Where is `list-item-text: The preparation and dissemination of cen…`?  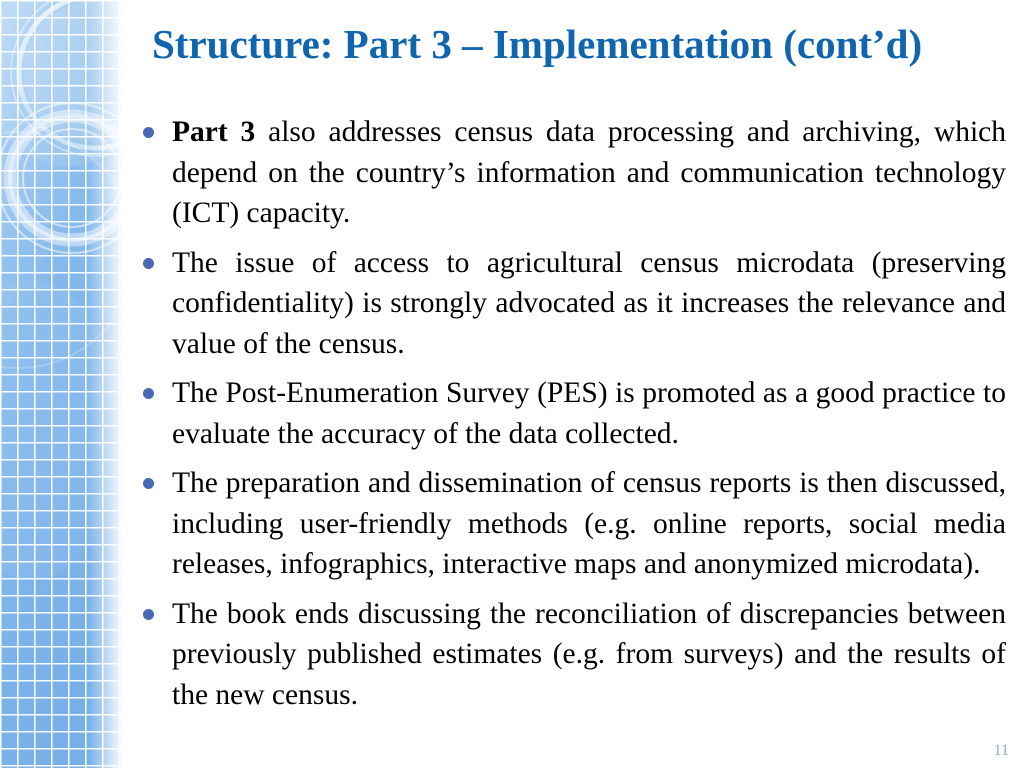 list-item-text: The preparation and dissemination of cen… is located at coordinates (589, 523).